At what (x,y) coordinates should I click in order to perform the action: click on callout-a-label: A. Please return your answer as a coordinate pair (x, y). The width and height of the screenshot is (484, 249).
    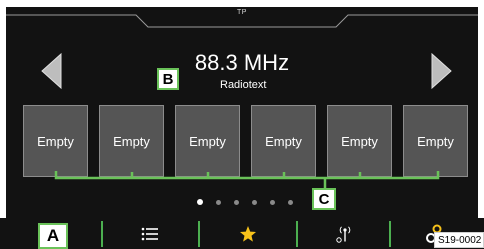
    Looking at the image, I should click on (53, 236).